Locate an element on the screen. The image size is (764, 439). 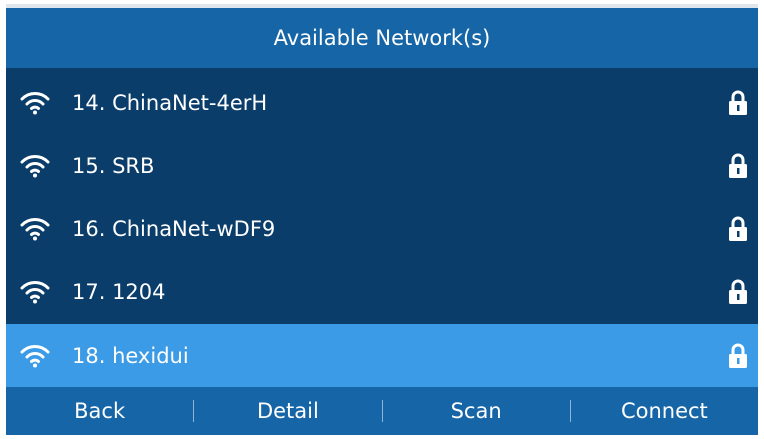
network-row: 17. 1204 is located at coordinates (382, 291).